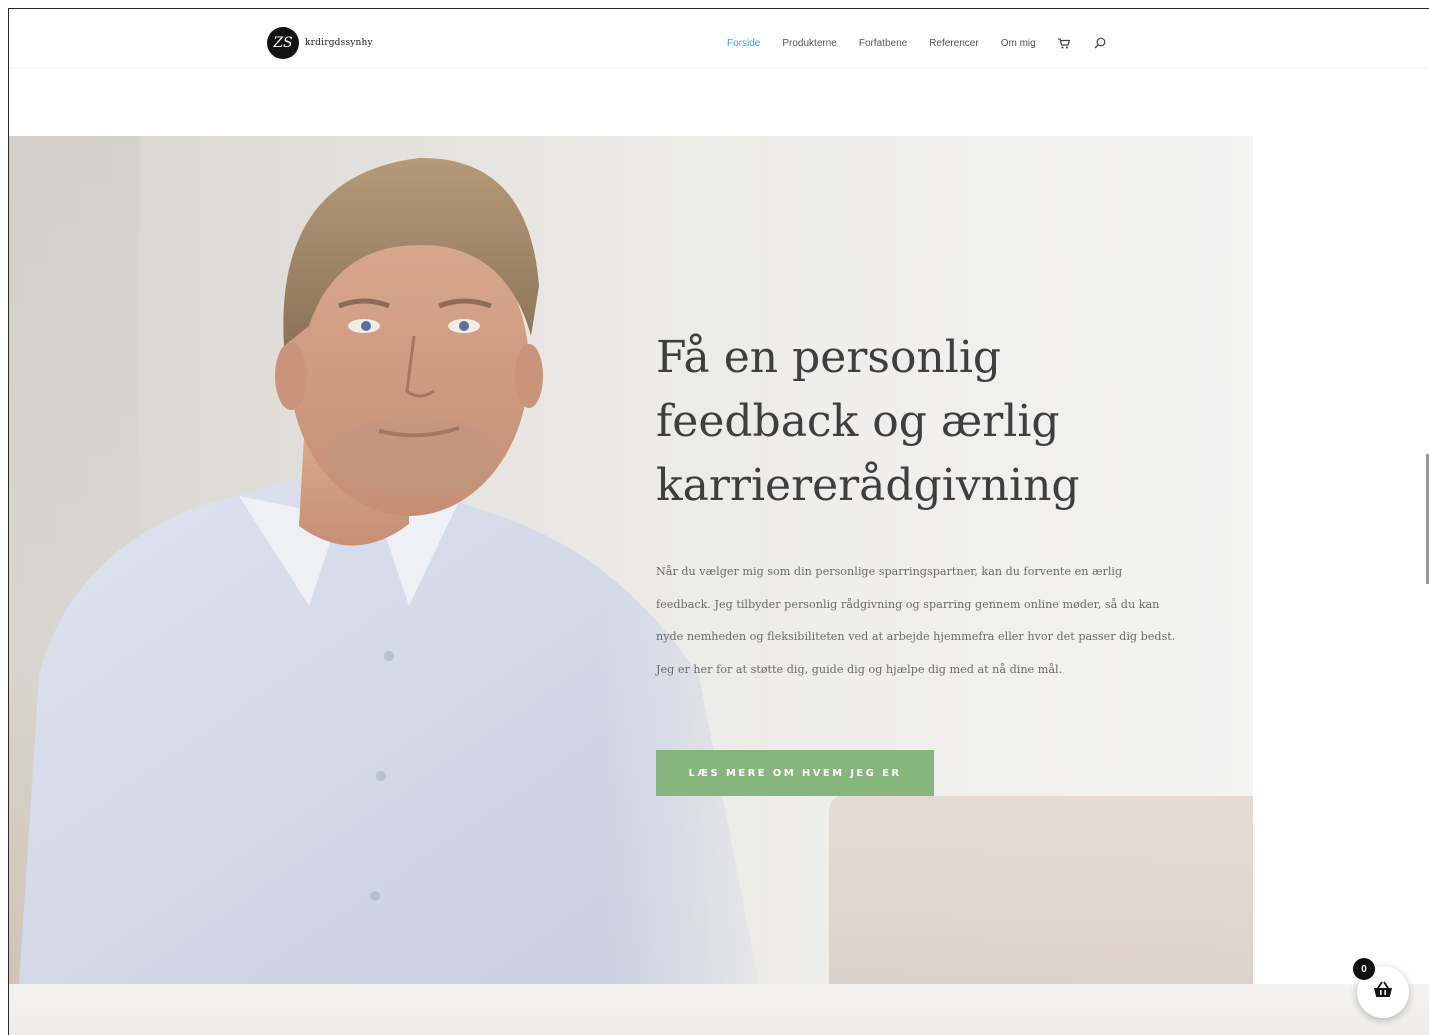  I want to click on read-more-button: LÆS MERE OM HVEM JEG ER, so click(795, 773).